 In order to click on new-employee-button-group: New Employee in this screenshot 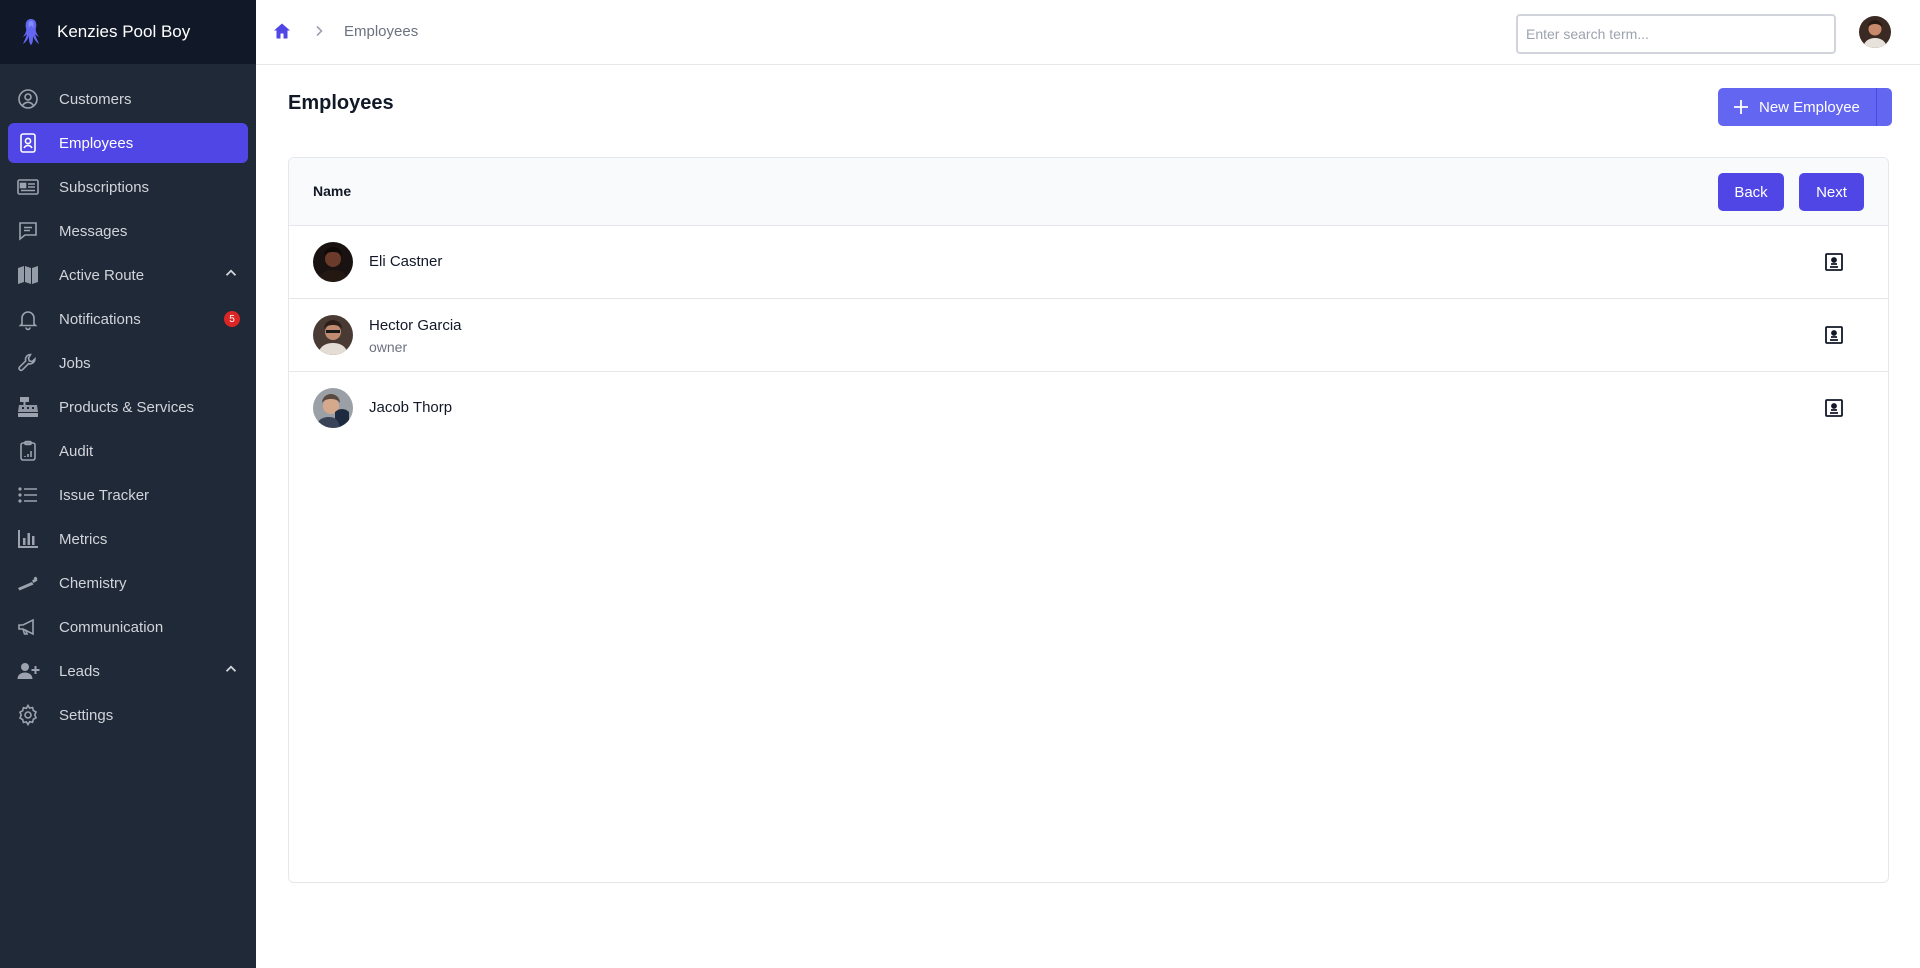, I will do `click(1805, 107)`.